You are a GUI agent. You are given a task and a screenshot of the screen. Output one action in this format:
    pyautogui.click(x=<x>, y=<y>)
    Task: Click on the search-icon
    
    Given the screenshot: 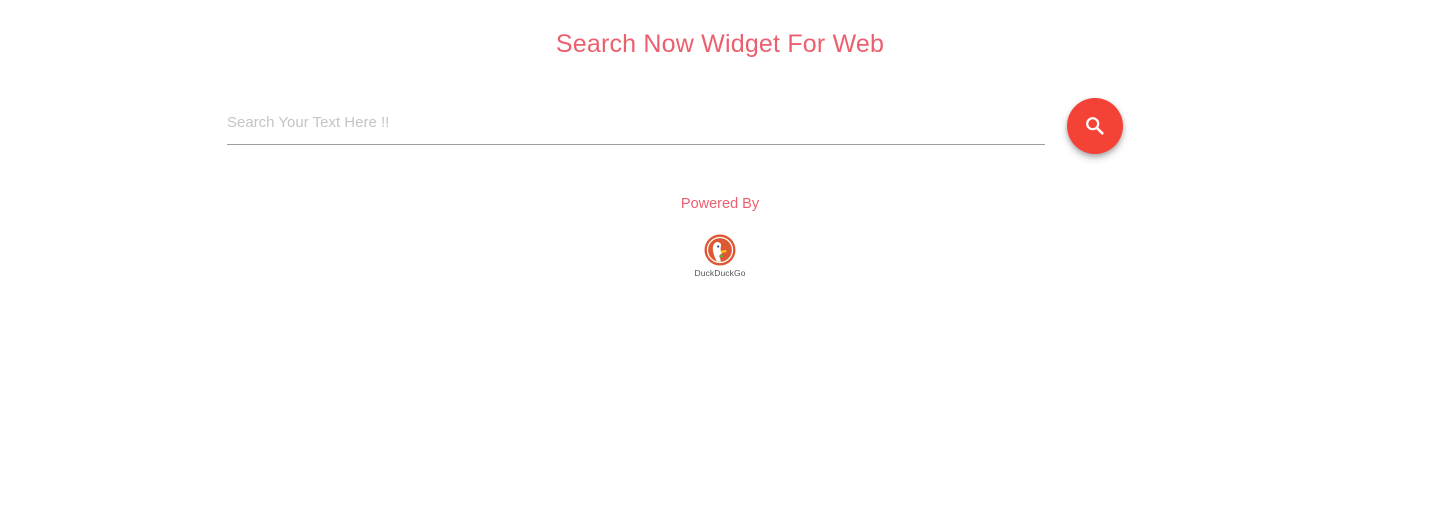 What is the action you would take?
    pyautogui.click(x=1095, y=126)
    